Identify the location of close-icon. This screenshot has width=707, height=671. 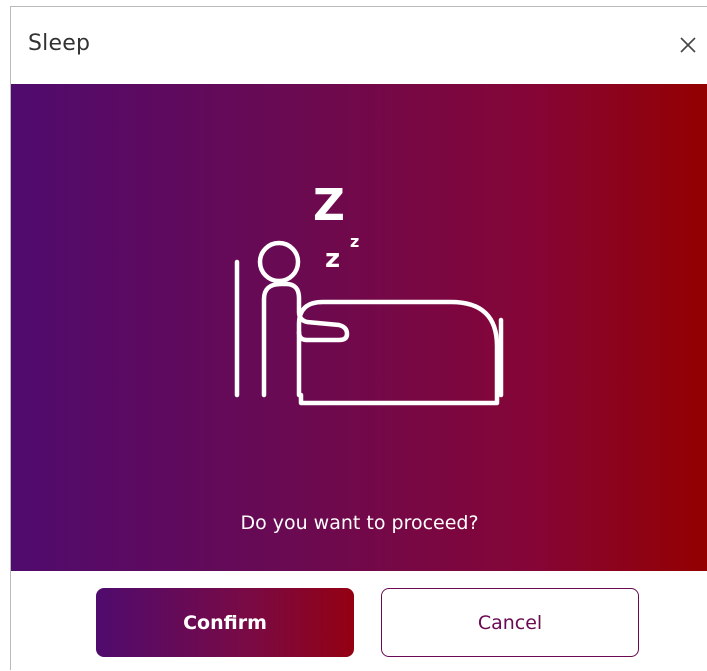
(688, 45).